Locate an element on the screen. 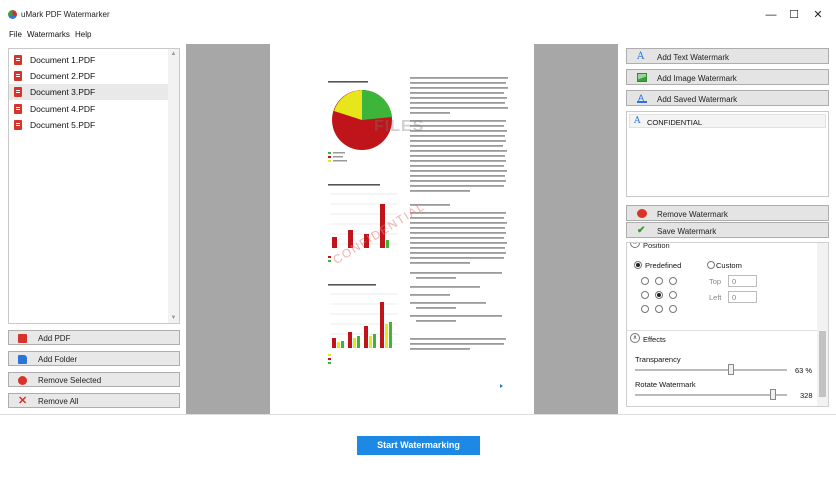 This screenshot has height=484, width=836. watermark-name: CONFIDENTIAL is located at coordinates (675, 122).